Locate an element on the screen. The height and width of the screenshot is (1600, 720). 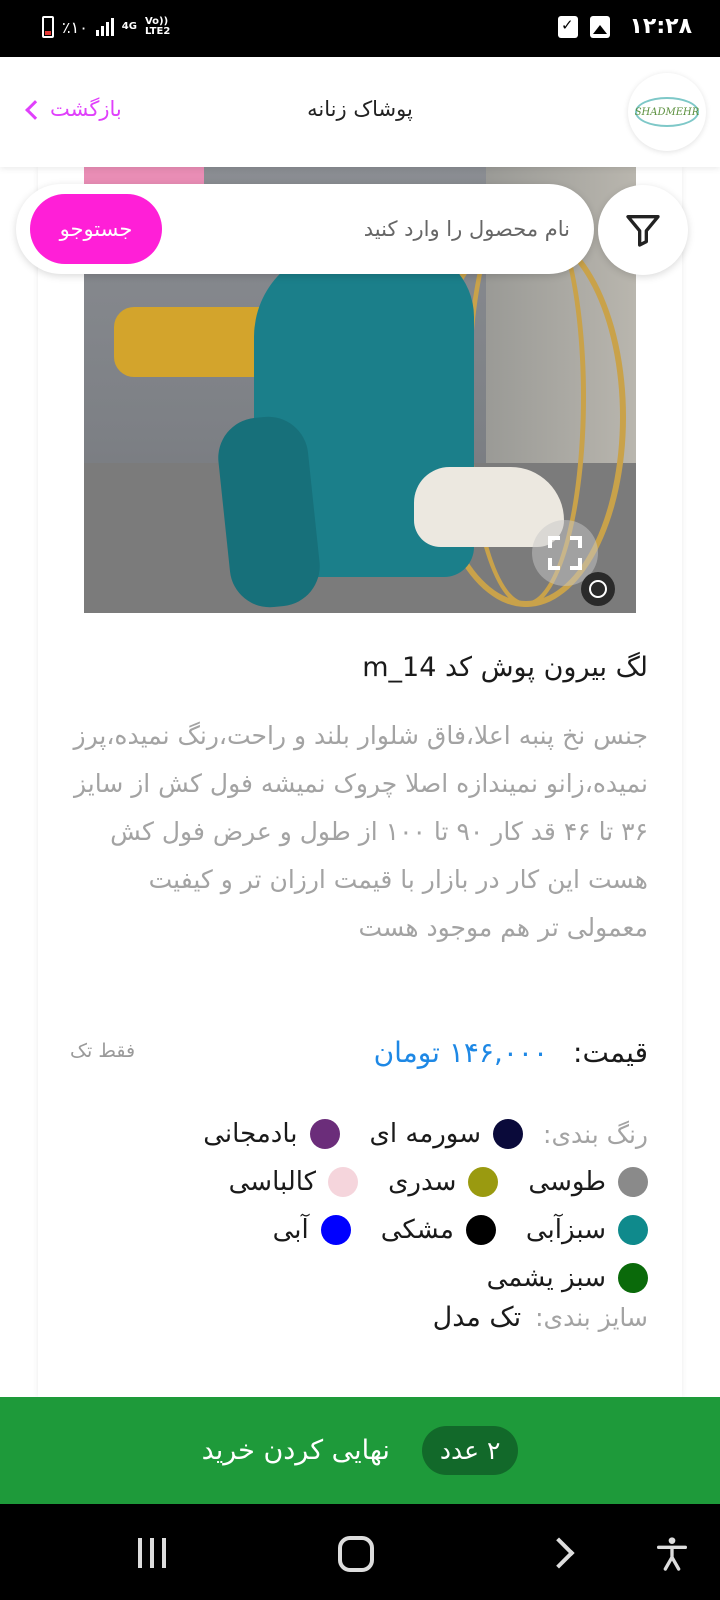
status-bar: ٪۱۰ 4G Vo)) LTE2 ۱۲:۲۸ is located at coordinates (360, 28).